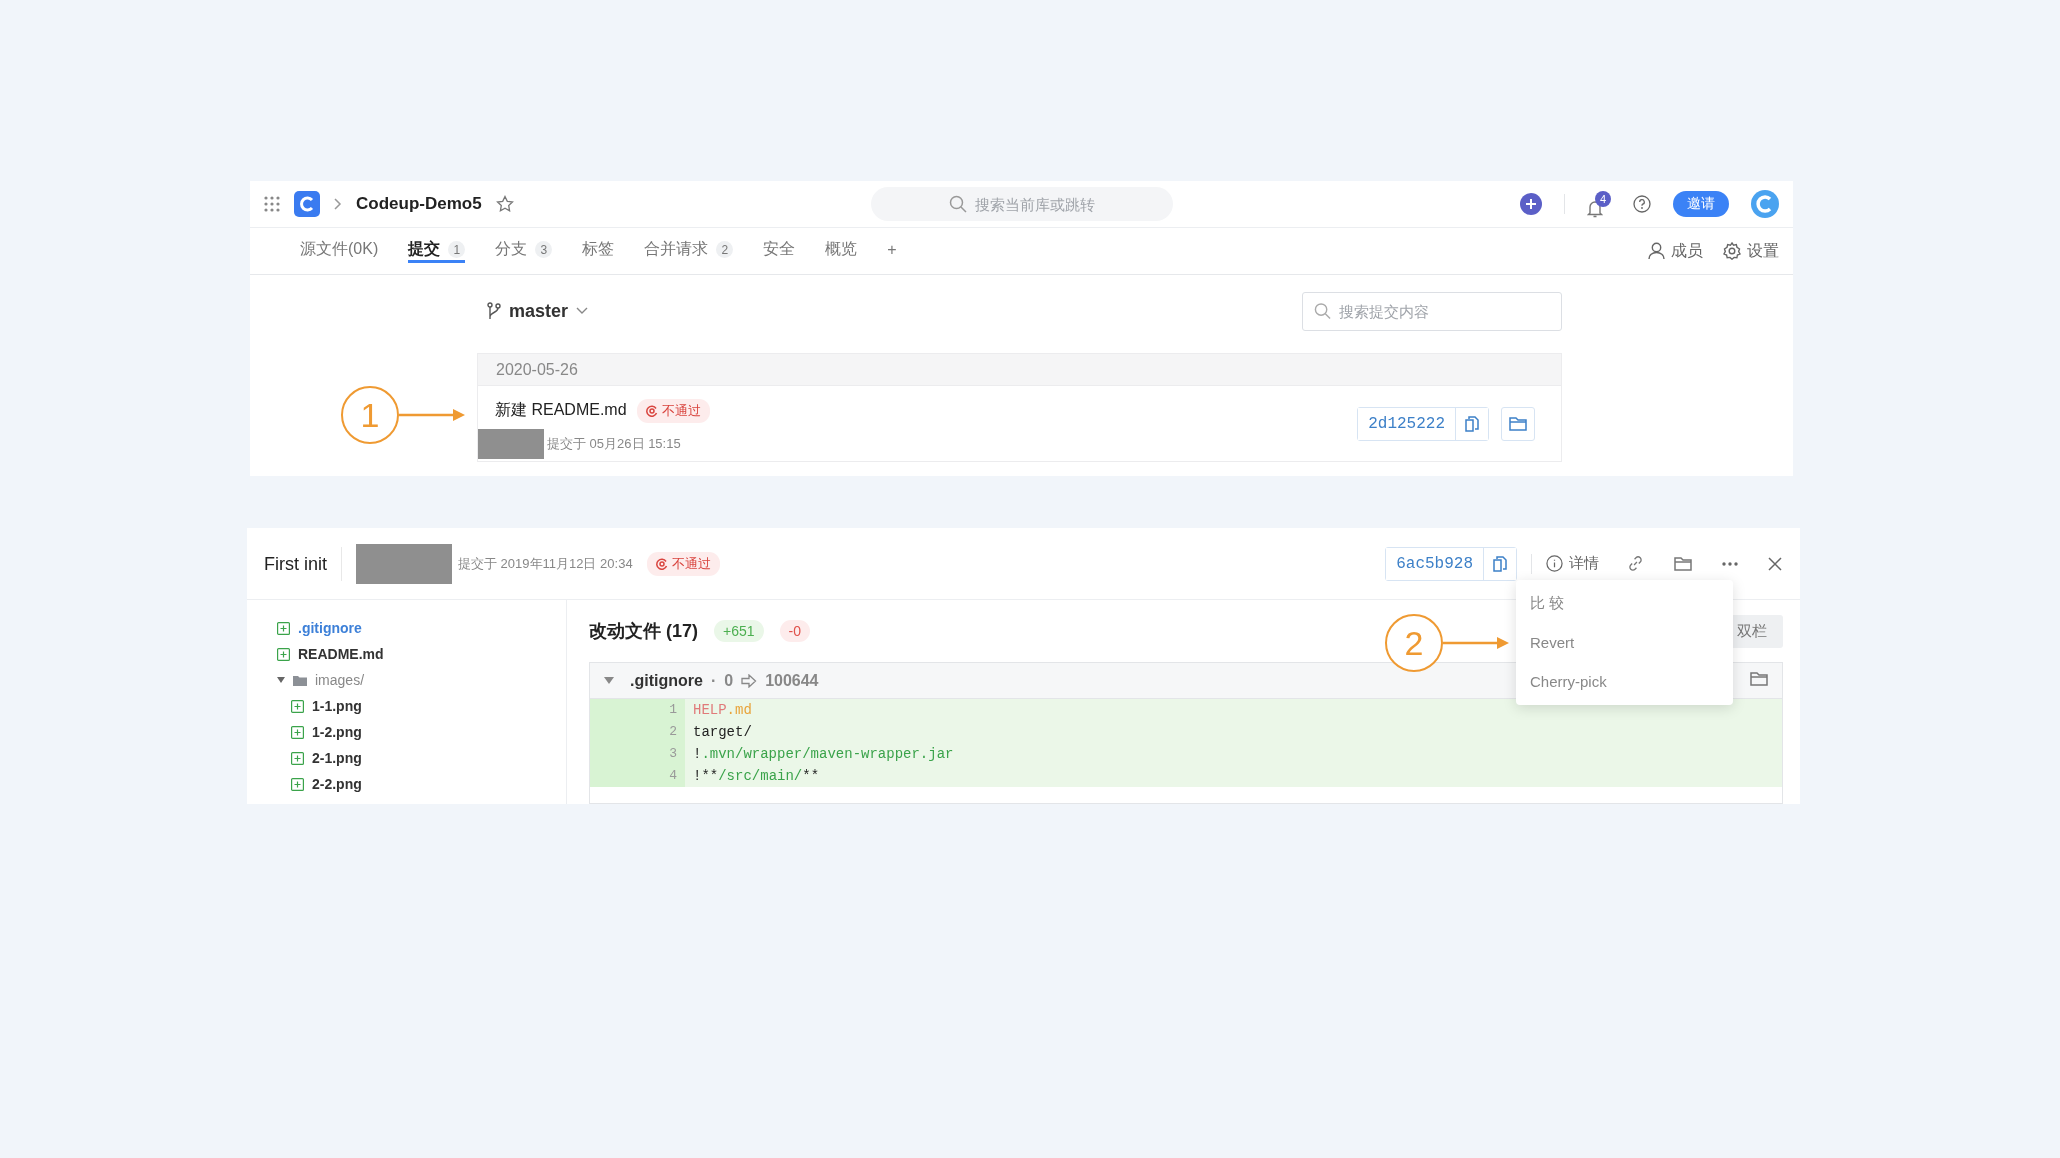 The height and width of the screenshot is (1158, 2060). I want to click on help-icon, so click(1642, 204).